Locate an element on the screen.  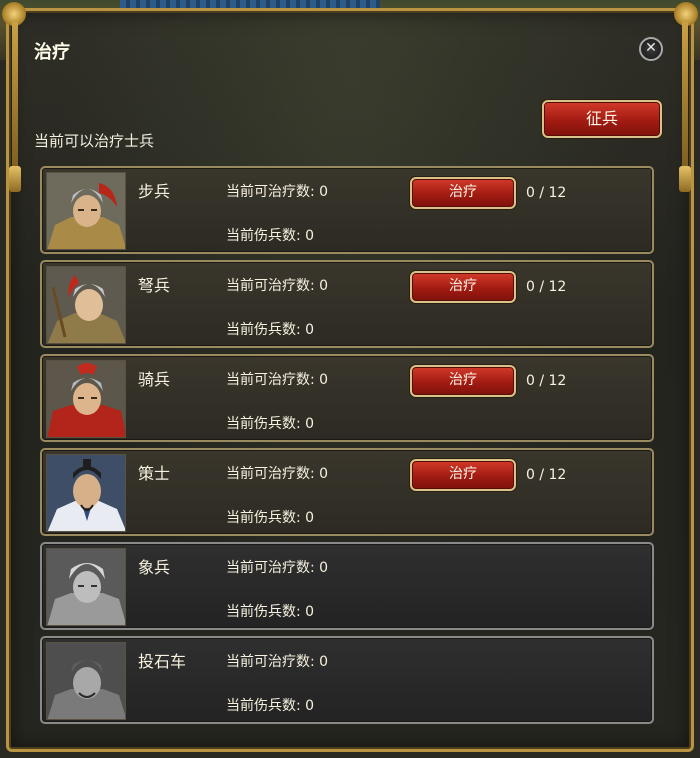
unit-row-catapult: 投石车 当前可治疗数: 0 当前伤兵数: 0 is located at coordinates (347, 680).